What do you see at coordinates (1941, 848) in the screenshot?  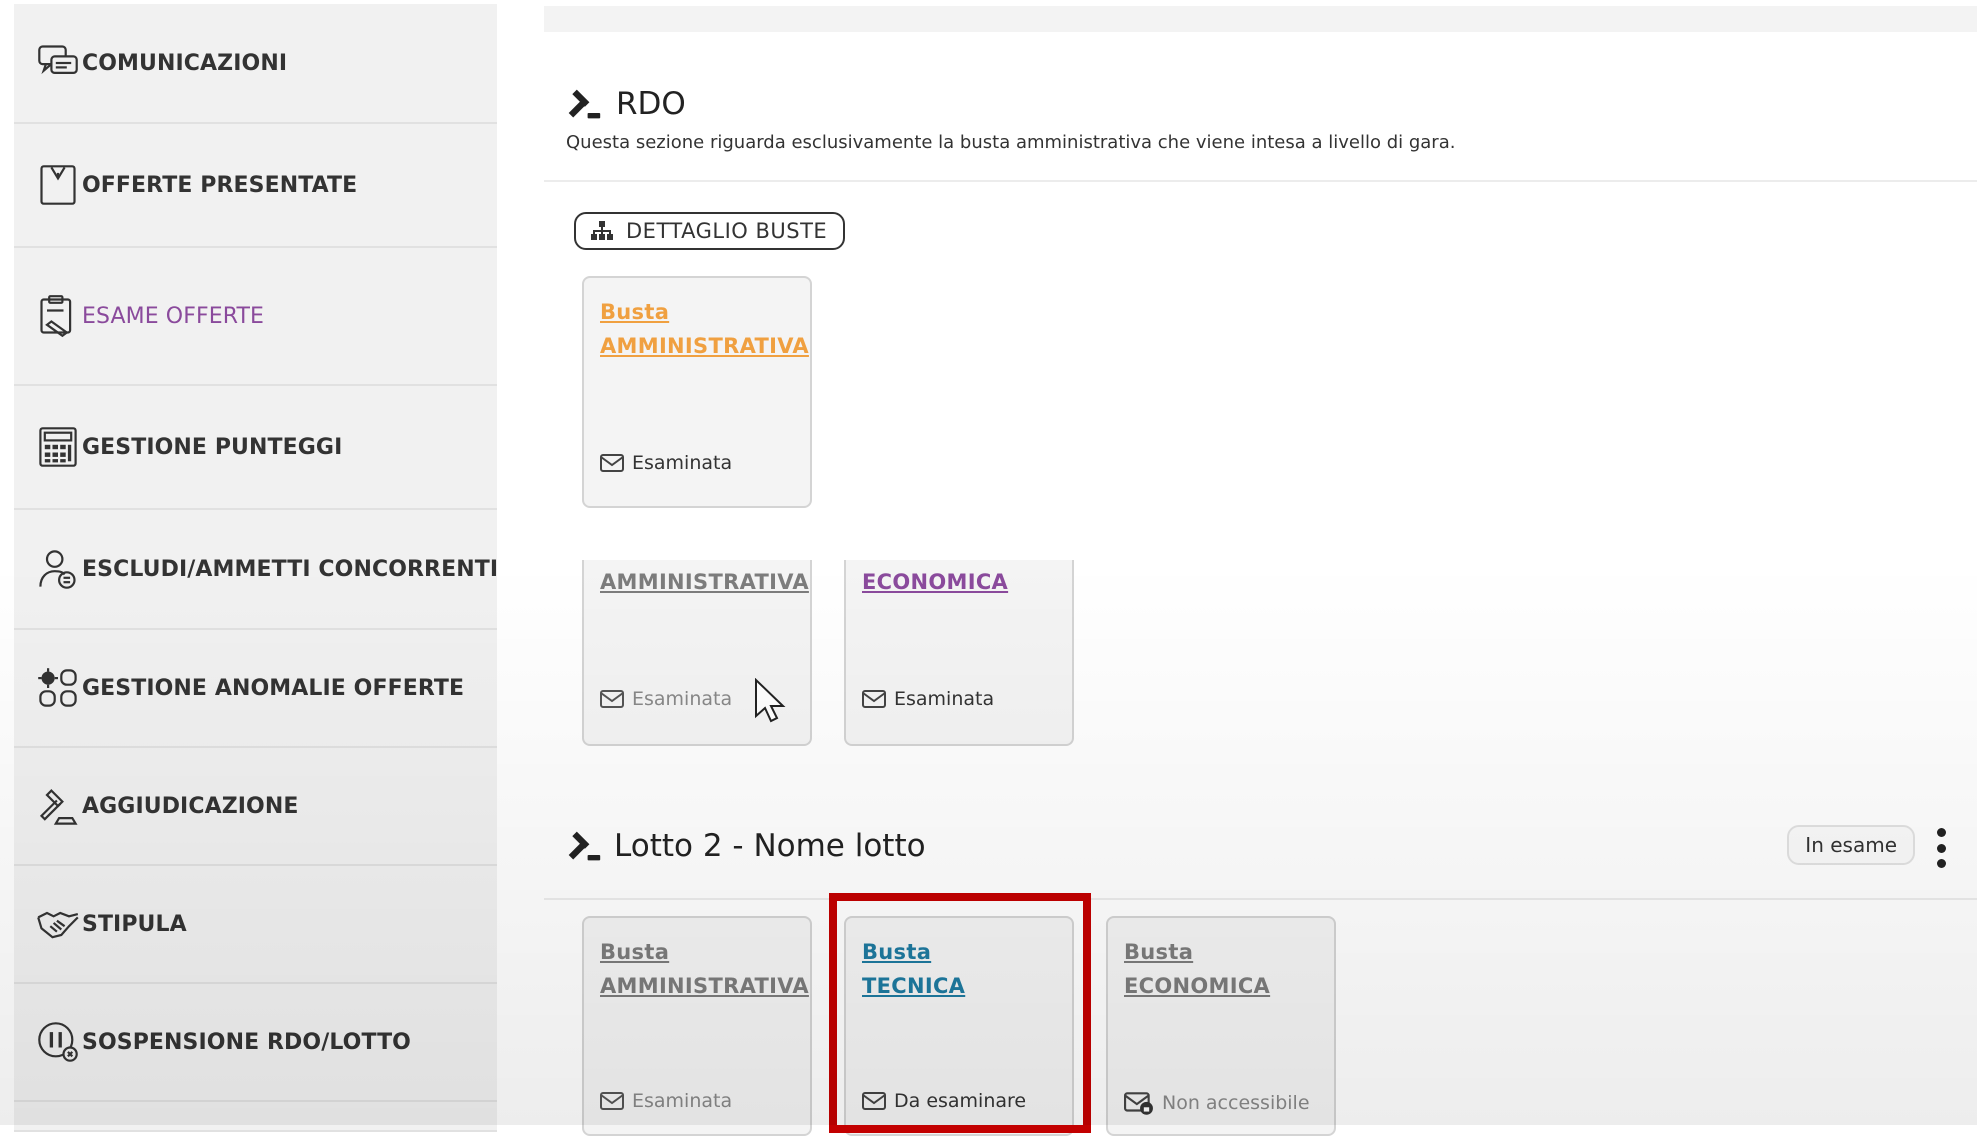 I see `more-options-icon` at bounding box center [1941, 848].